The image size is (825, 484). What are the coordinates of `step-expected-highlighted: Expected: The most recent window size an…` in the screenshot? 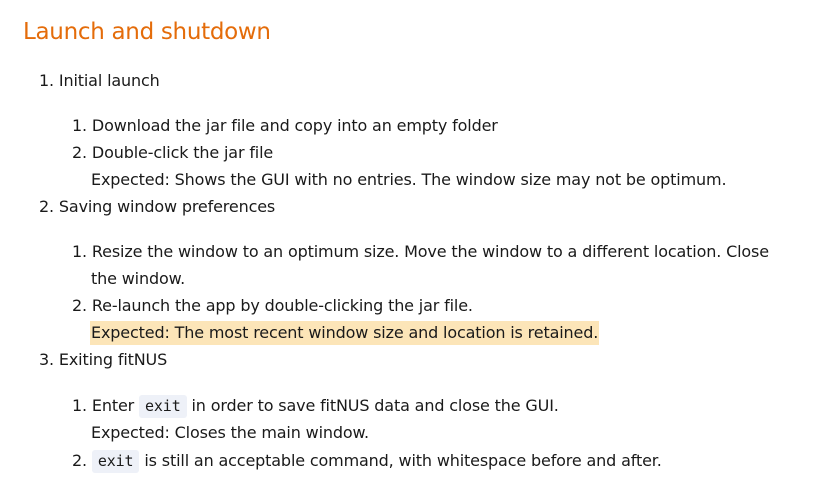 It's located at (345, 333).